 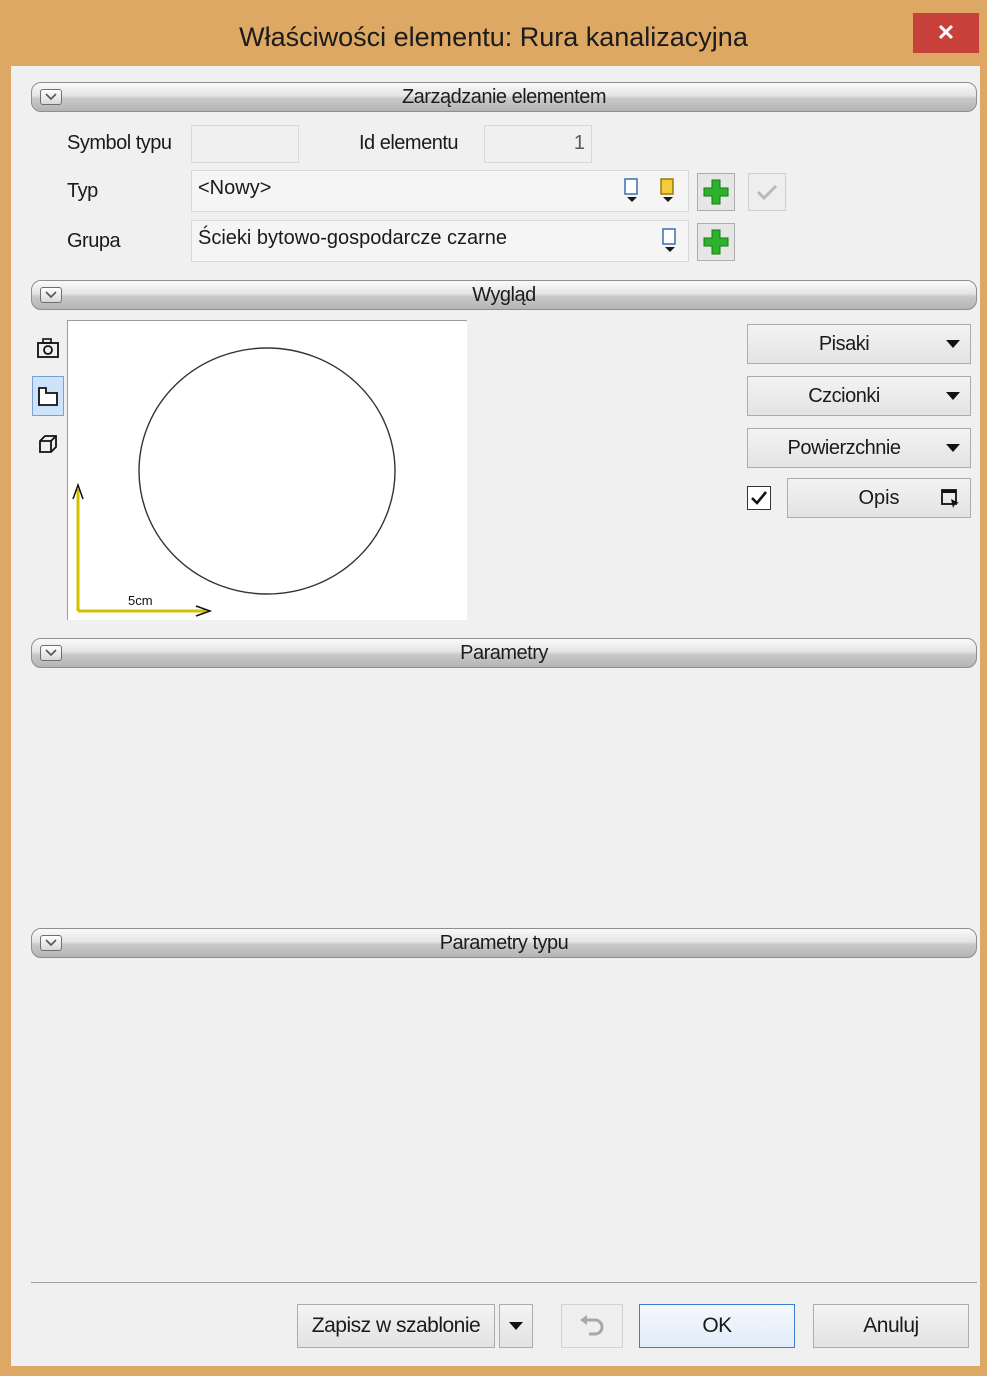 I want to click on footer-divider, so click(x=504, y=1282).